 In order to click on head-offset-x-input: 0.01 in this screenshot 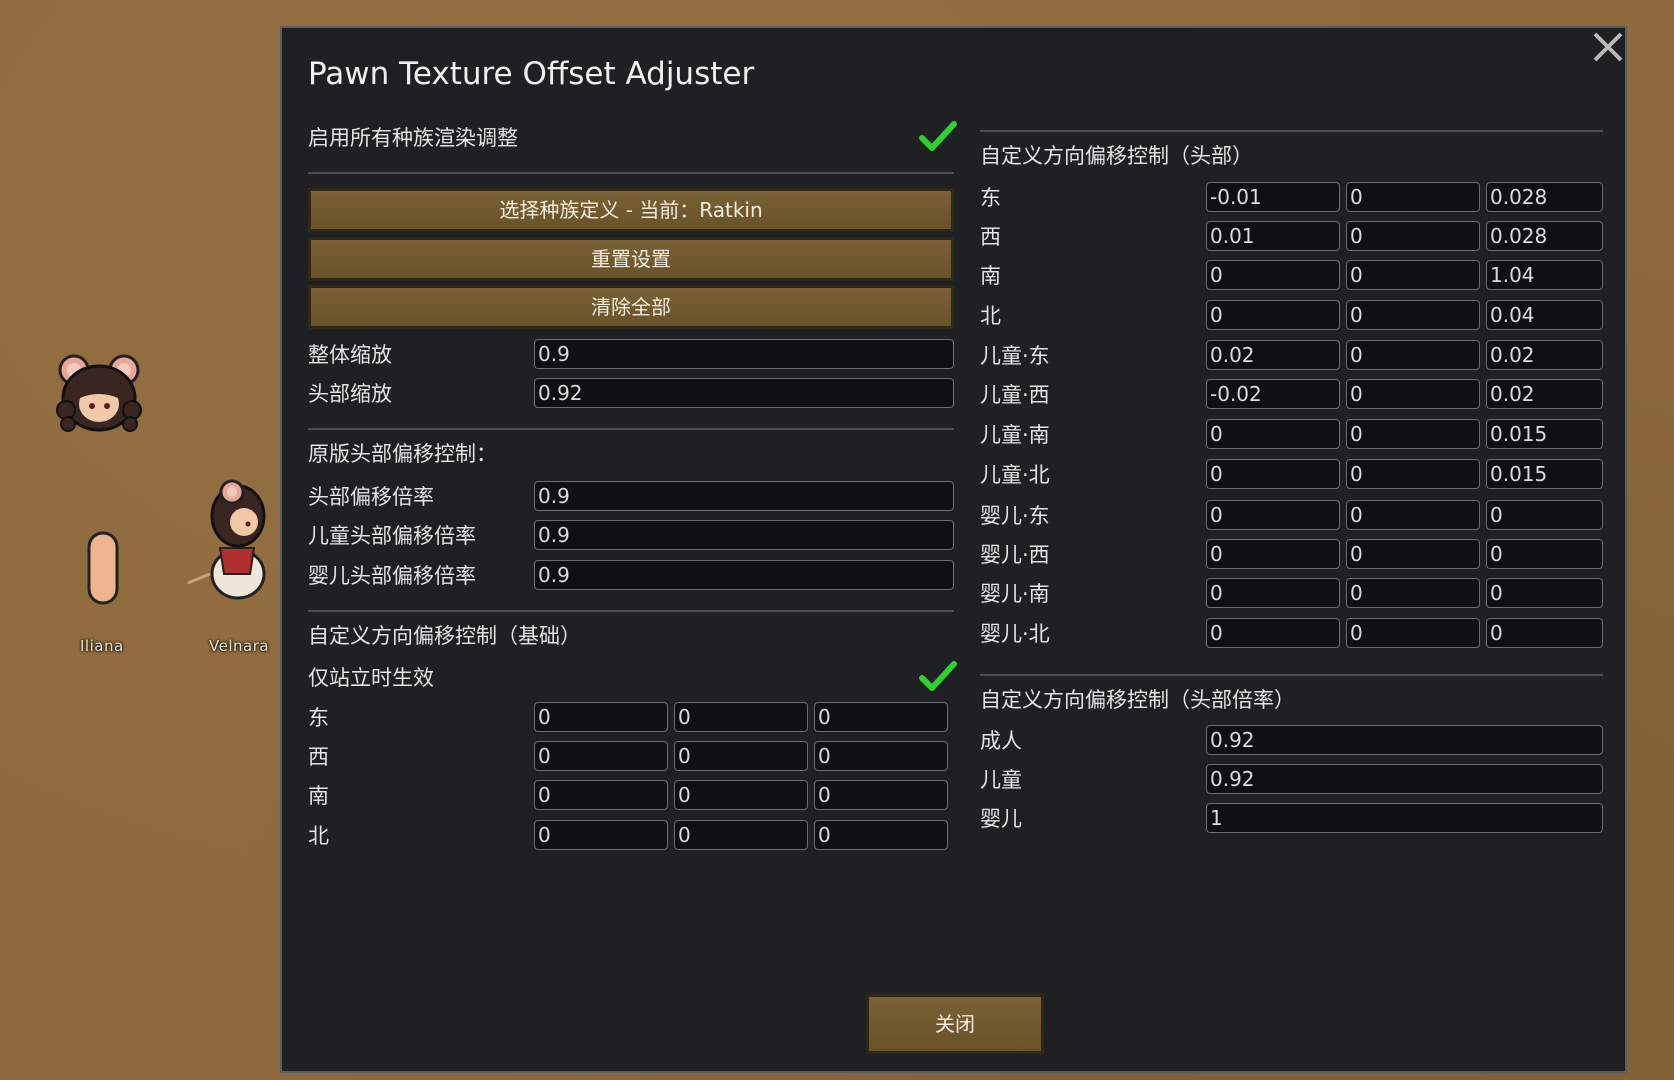, I will do `click(1273, 236)`.